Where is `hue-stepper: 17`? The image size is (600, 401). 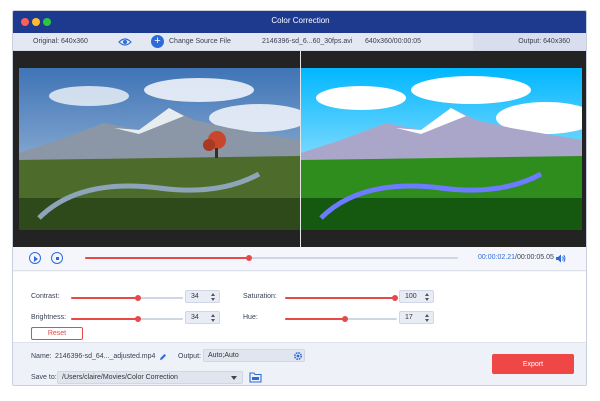
hue-stepper: 17 is located at coordinates (416, 317).